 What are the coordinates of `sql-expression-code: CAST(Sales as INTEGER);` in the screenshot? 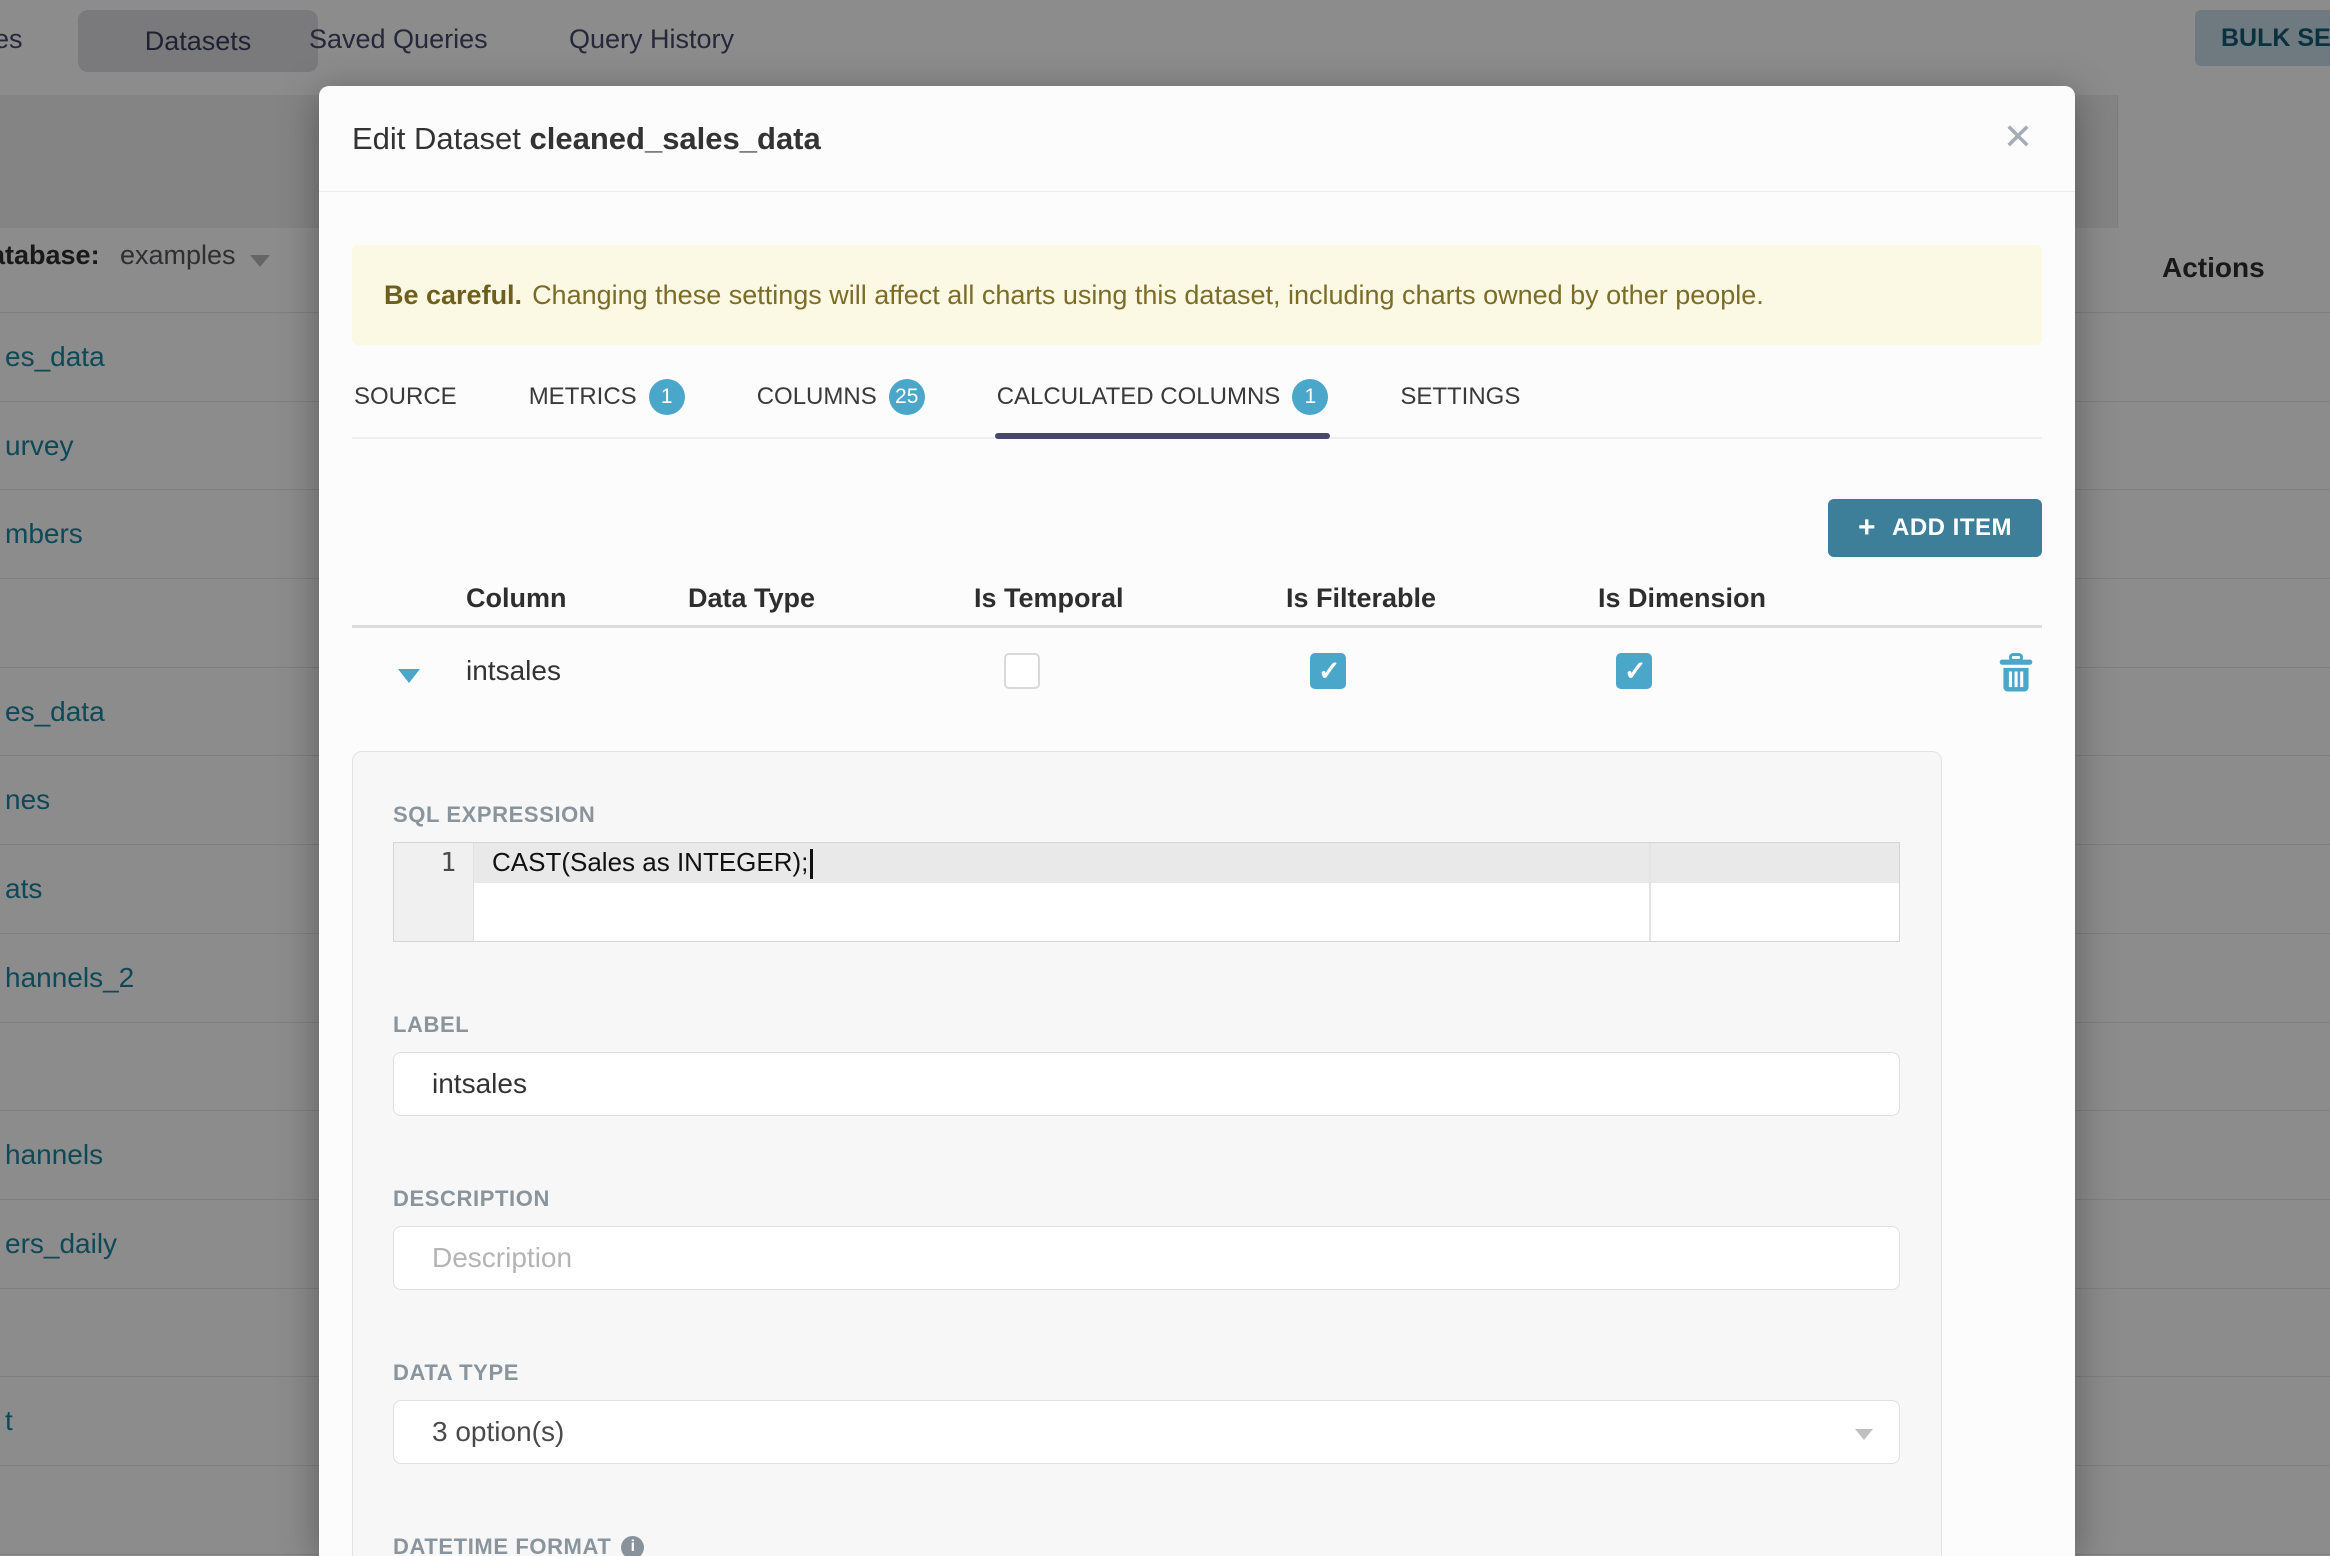 It's located at (653, 863).